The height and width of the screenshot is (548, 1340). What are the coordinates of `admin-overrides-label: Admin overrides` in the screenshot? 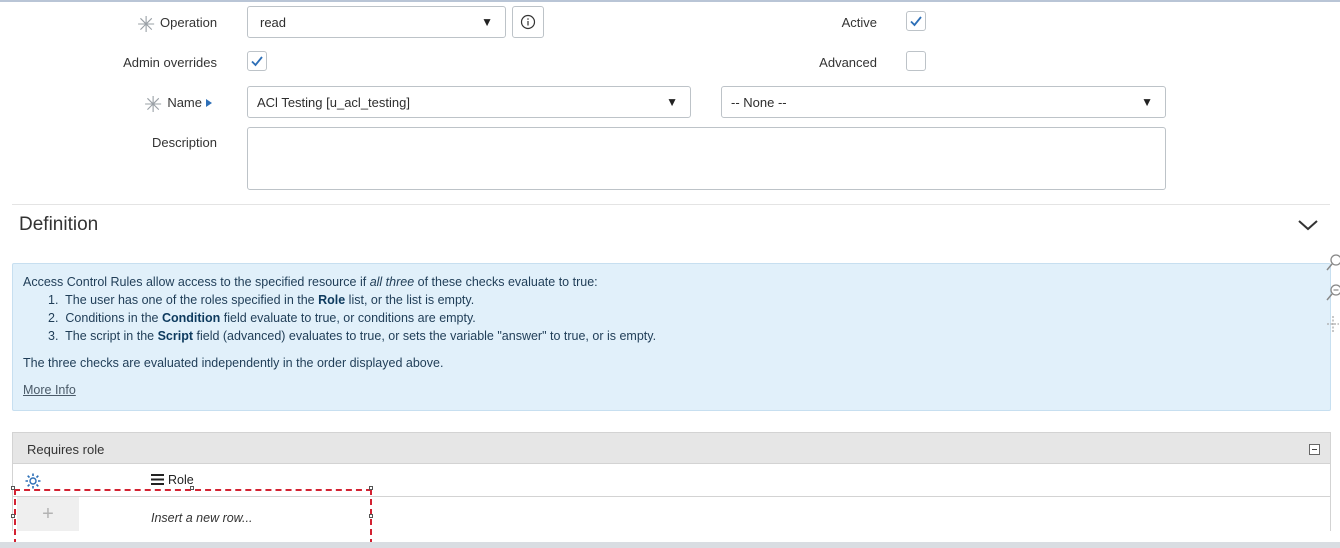 It's located at (170, 62).